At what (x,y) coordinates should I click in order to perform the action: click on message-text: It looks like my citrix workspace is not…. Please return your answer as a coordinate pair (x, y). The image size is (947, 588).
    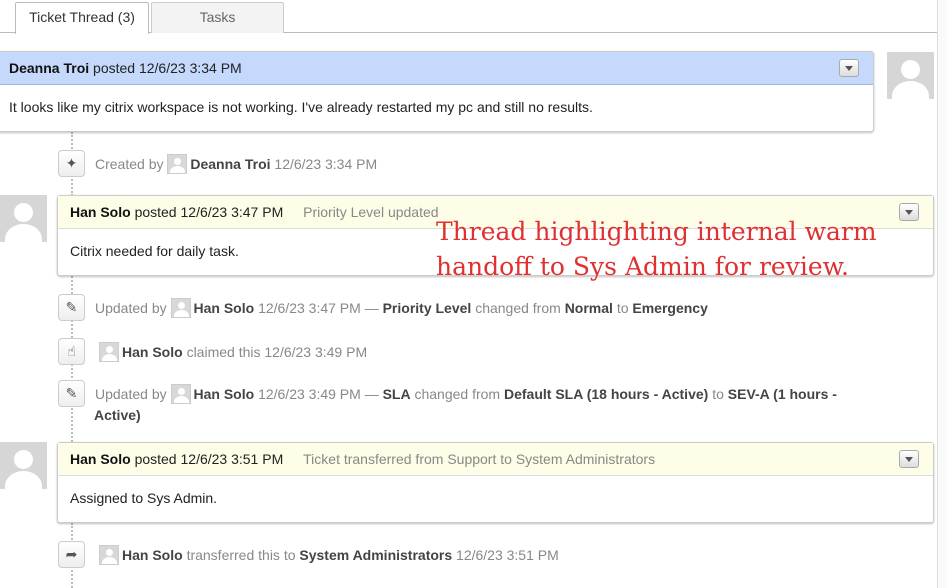
    Looking at the image, I should click on (301, 107).